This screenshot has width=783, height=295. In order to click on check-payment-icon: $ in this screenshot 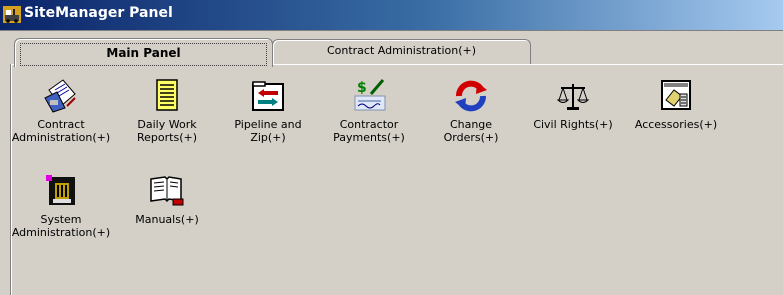, I will do `click(369, 96)`.